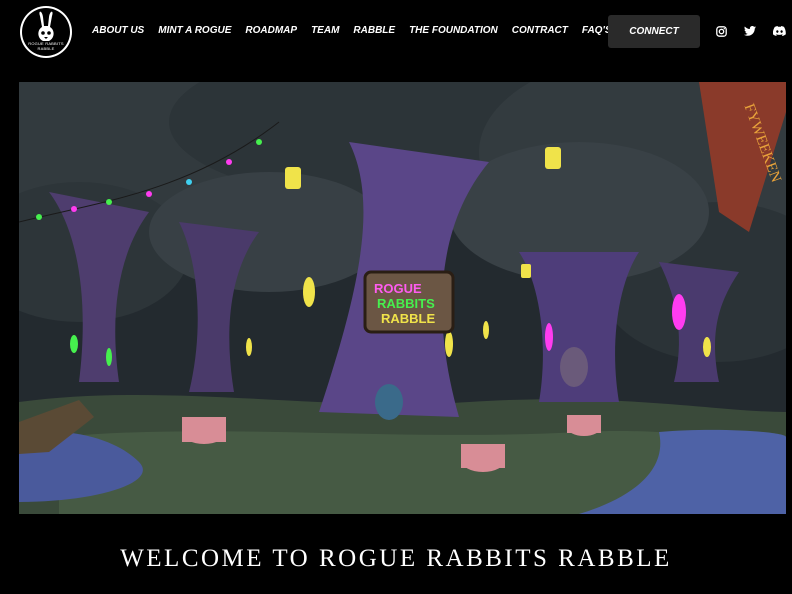 The width and height of the screenshot is (792, 594). Describe the element at coordinates (396, 558) in the screenshot. I see `welcome-title: WELCOME TO ROGUE RABBITS RABBLE` at that location.